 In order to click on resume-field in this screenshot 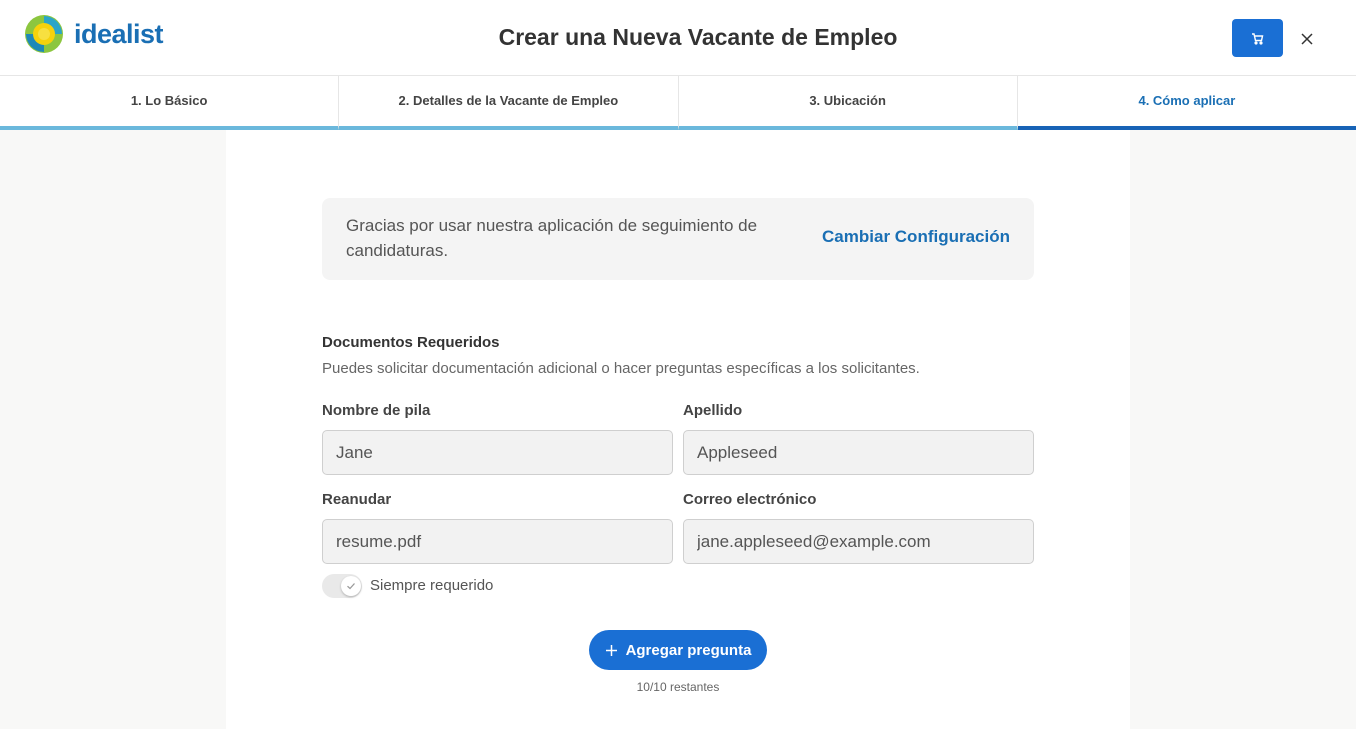, I will do `click(497, 541)`.